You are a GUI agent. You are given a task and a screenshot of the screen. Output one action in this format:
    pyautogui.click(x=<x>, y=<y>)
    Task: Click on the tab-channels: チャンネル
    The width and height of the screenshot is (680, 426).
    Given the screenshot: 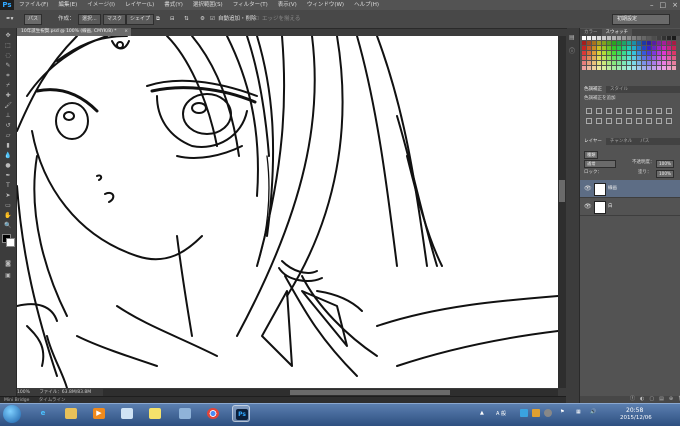 What is the action you would take?
    pyautogui.click(x=621, y=141)
    